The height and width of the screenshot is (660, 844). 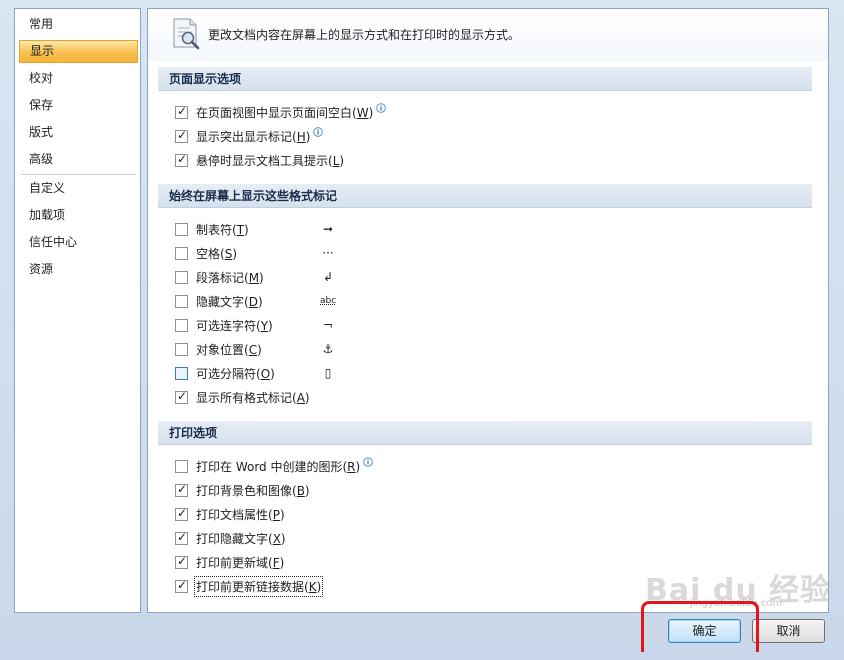 I want to click on option-label: 打印前更新域(F), so click(x=240, y=562).